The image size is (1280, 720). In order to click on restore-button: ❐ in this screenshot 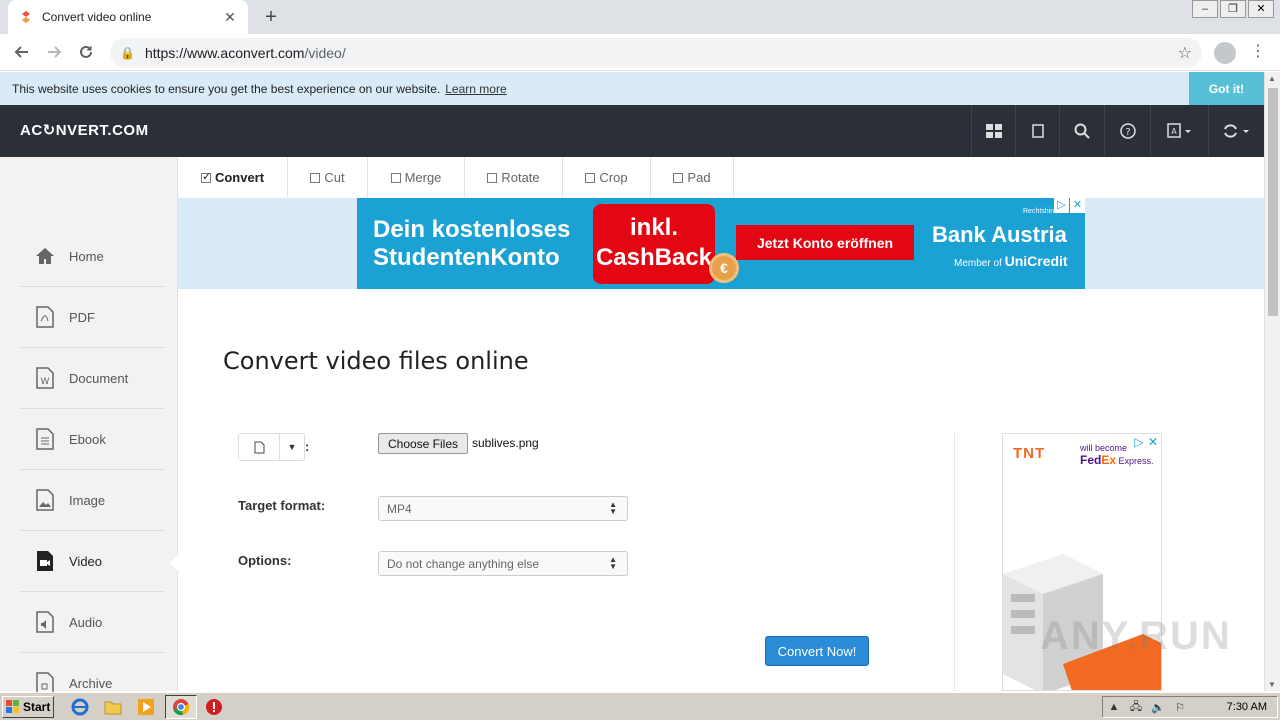, I will do `click(1233, 9)`.